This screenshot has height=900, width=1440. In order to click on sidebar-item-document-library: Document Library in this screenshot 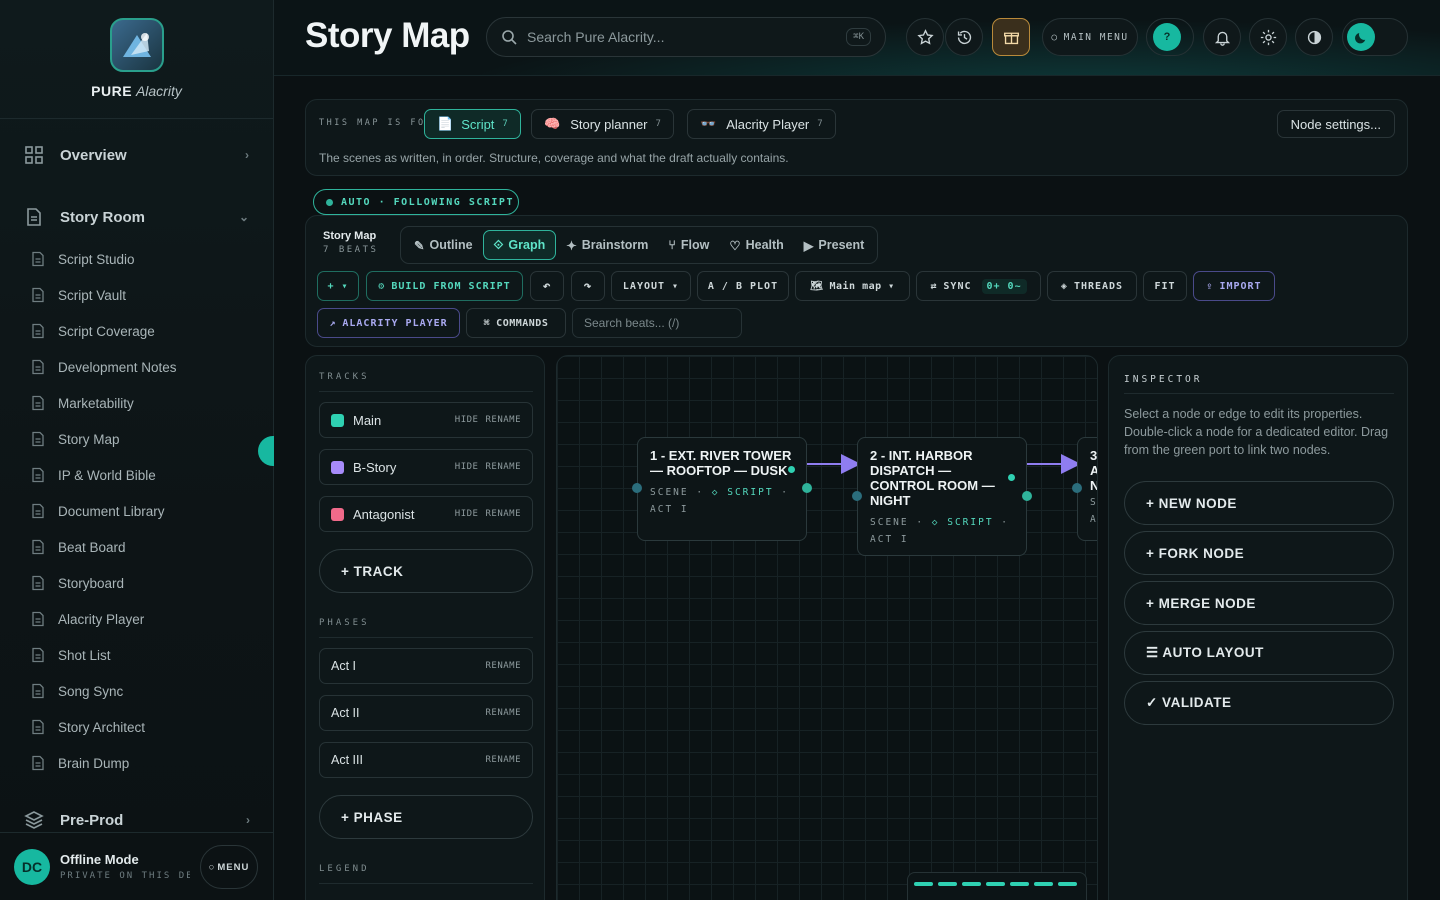, I will do `click(136, 511)`.